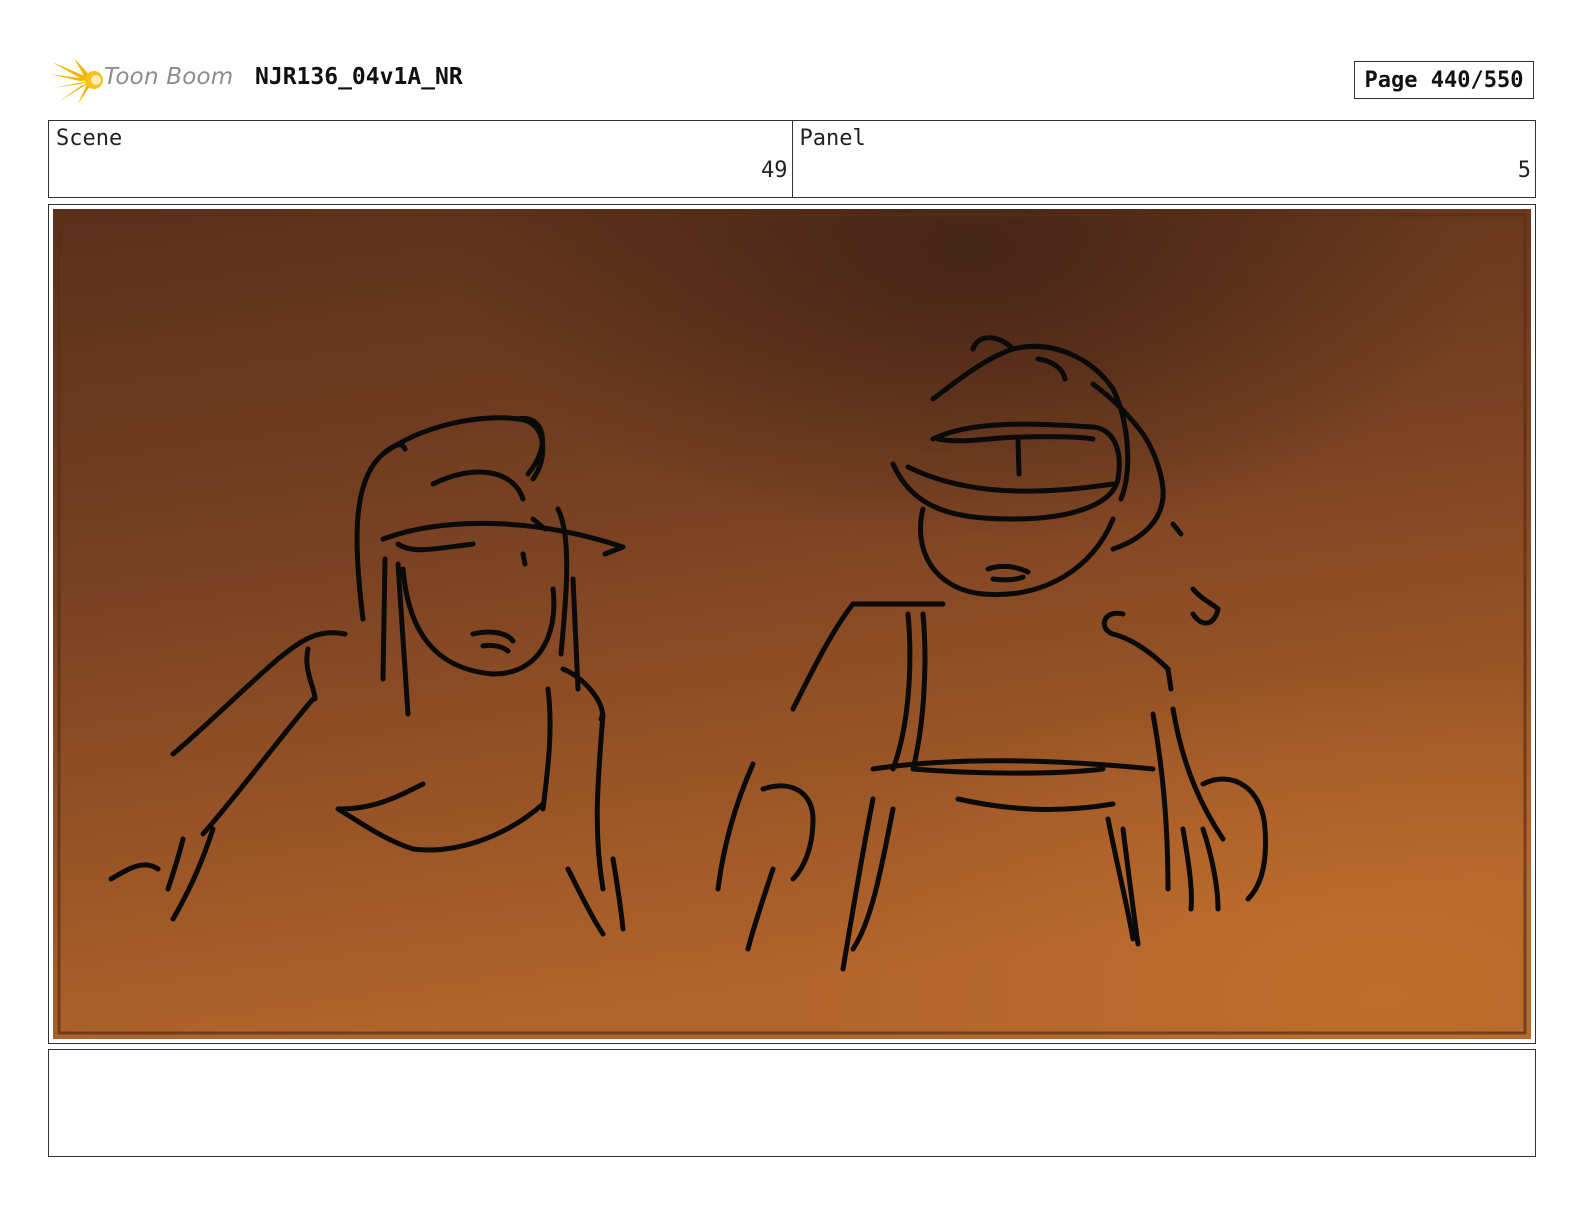  What do you see at coordinates (1163, 159) in the screenshot?
I see `panel-cell: Panel 5` at bounding box center [1163, 159].